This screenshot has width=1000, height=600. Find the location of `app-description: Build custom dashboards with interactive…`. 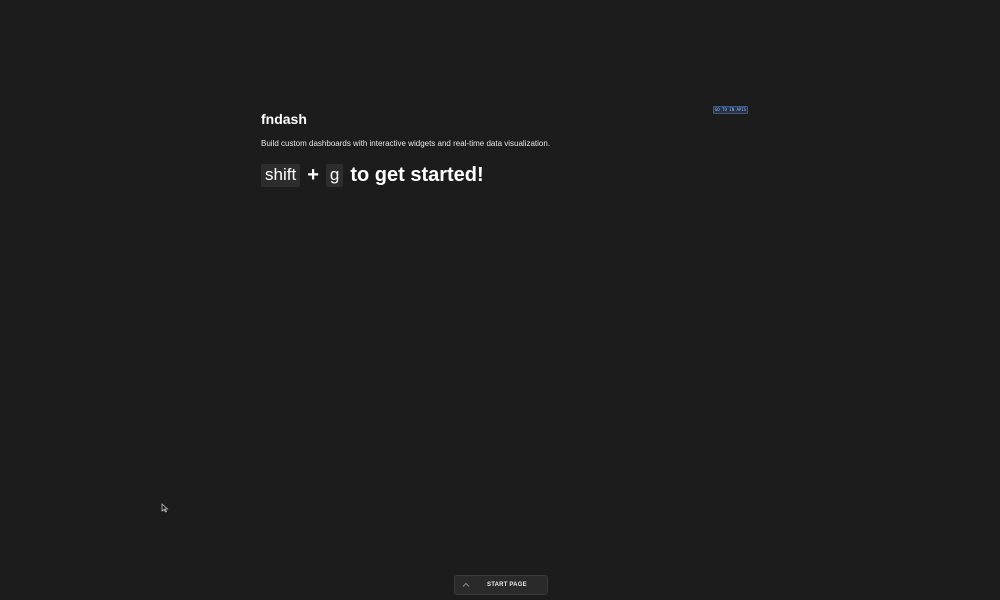

app-description: Build custom dashboards with interactive… is located at coordinates (406, 143).